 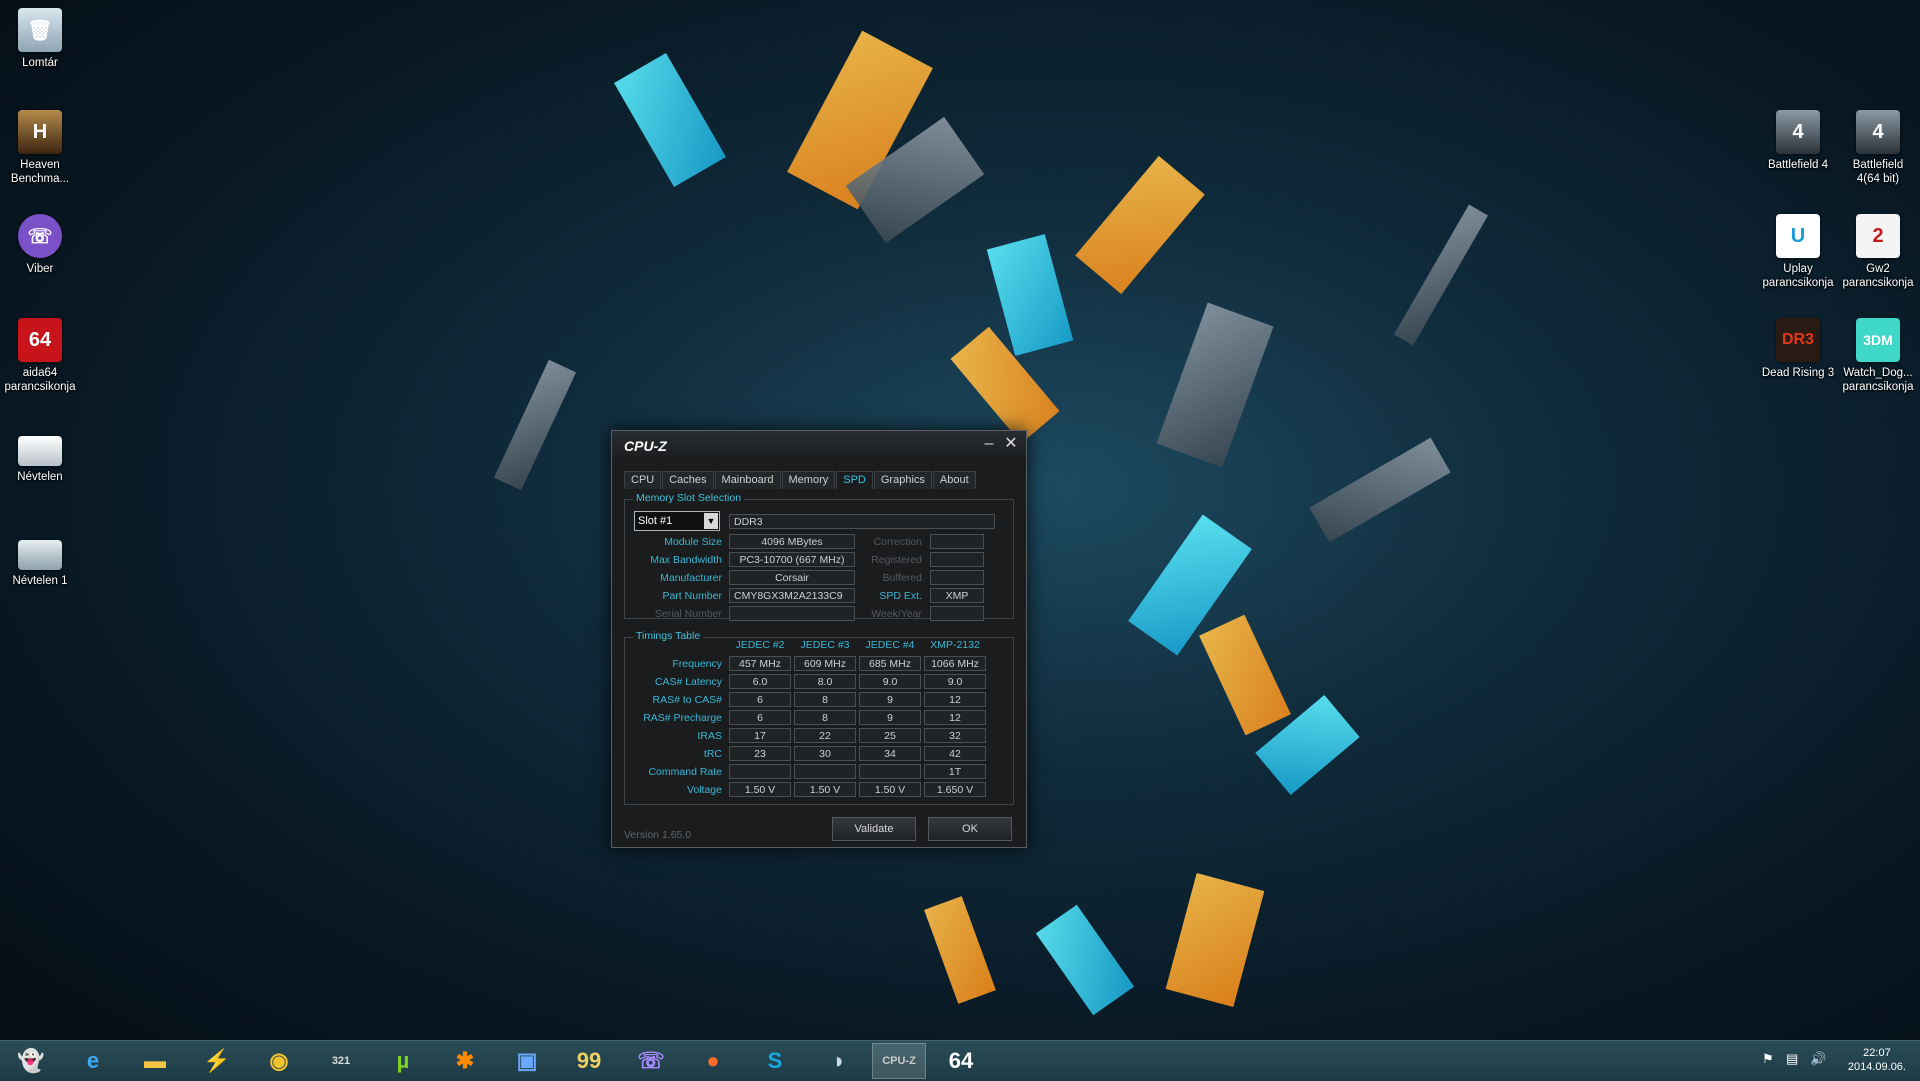 I want to click on taskbar-app-glyph: ◑, so click(x=837, y=1060).